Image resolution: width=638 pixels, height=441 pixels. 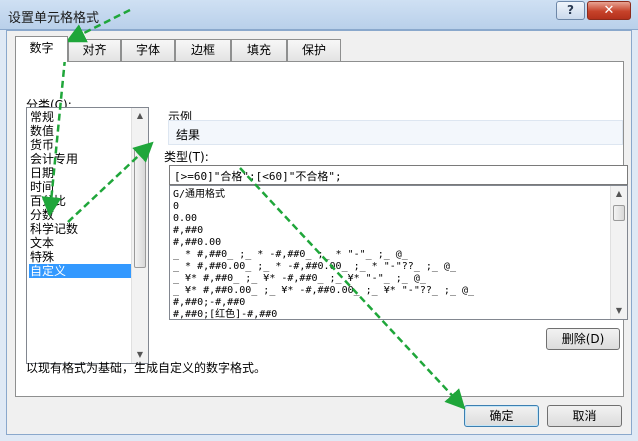 What do you see at coordinates (176, 207) in the screenshot?
I see `list-item: 0` at bounding box center [176, 207].